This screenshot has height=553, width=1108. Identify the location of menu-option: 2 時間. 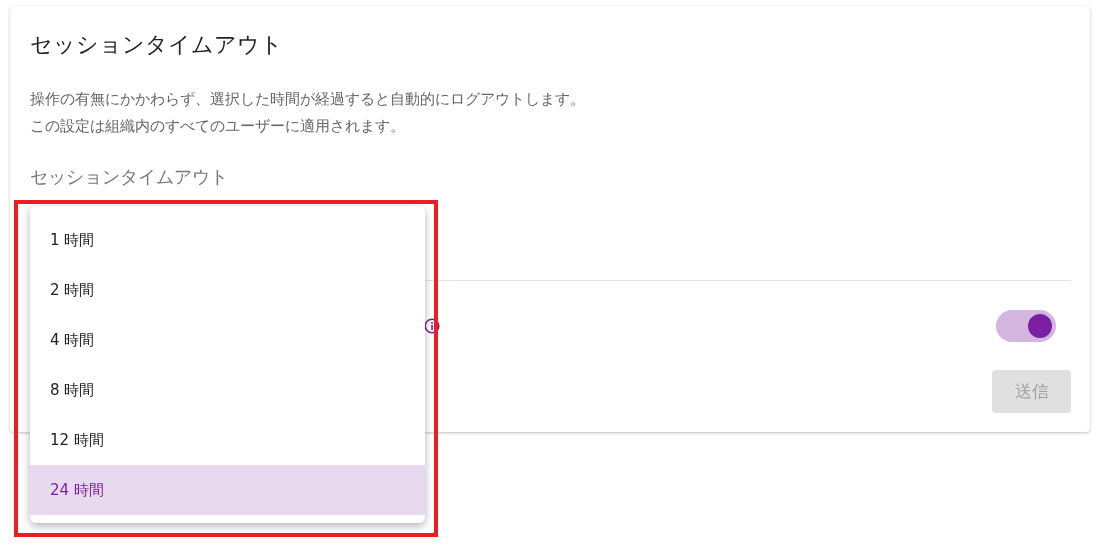
(227, 290).